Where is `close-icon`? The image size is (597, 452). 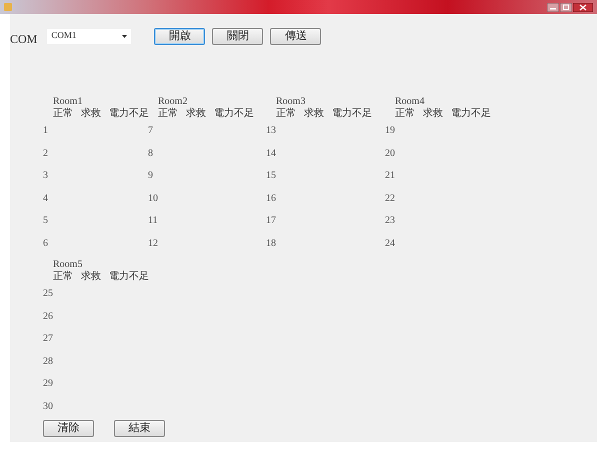
close-icon is located at coordinates (583, 7).